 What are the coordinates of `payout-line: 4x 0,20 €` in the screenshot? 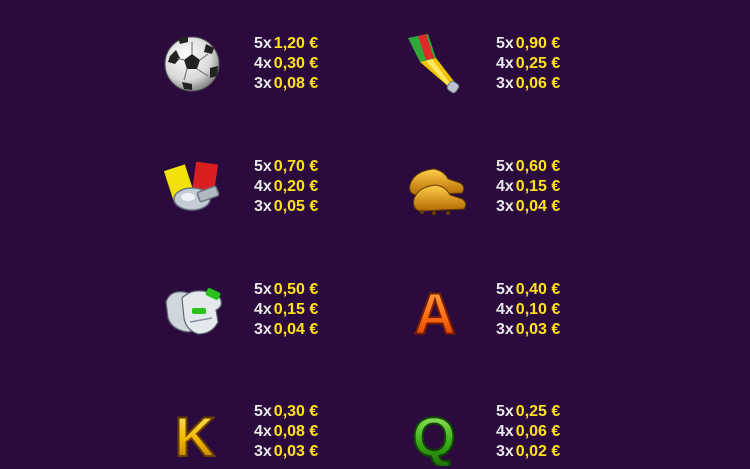 It's located at (309, 187).